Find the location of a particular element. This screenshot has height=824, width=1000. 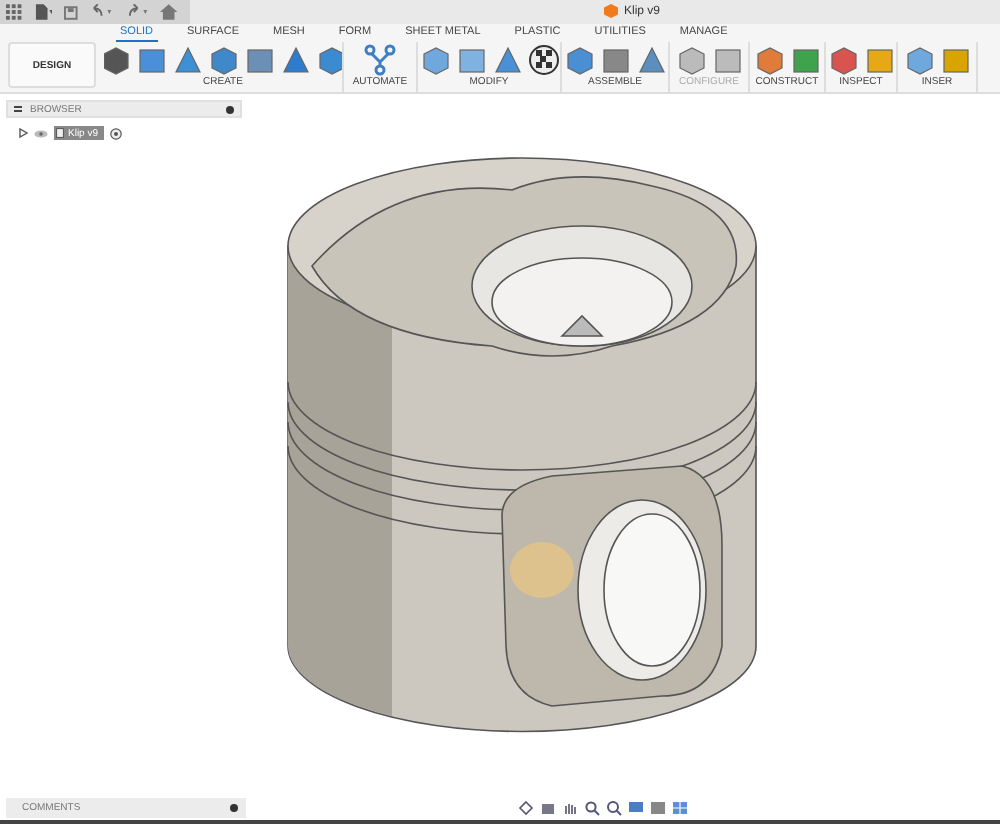

display-icon is located at coordinates (636, 808).